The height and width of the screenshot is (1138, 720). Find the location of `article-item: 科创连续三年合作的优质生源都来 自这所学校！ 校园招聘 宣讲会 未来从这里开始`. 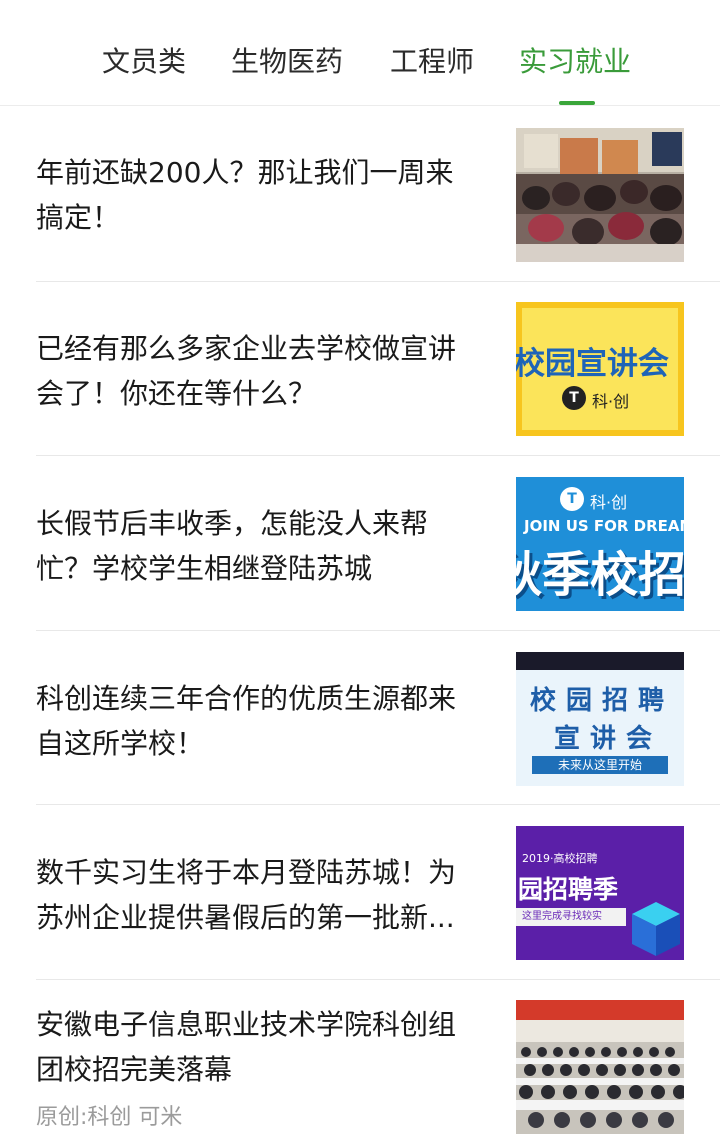

article-item: 科创连续三年合作的优质生源都来 自这所学校！ 校园招聘 宣讲会 未来从这里开始 is located at coordinates (360, 719).